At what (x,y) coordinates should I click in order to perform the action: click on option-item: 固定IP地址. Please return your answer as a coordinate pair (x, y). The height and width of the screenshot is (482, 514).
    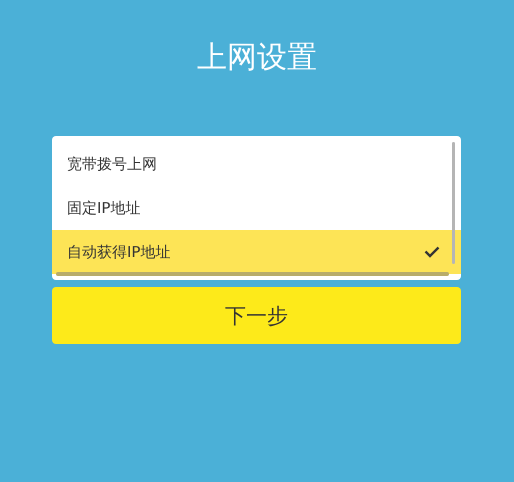
    Looking at the image, I should click on (256, 208).